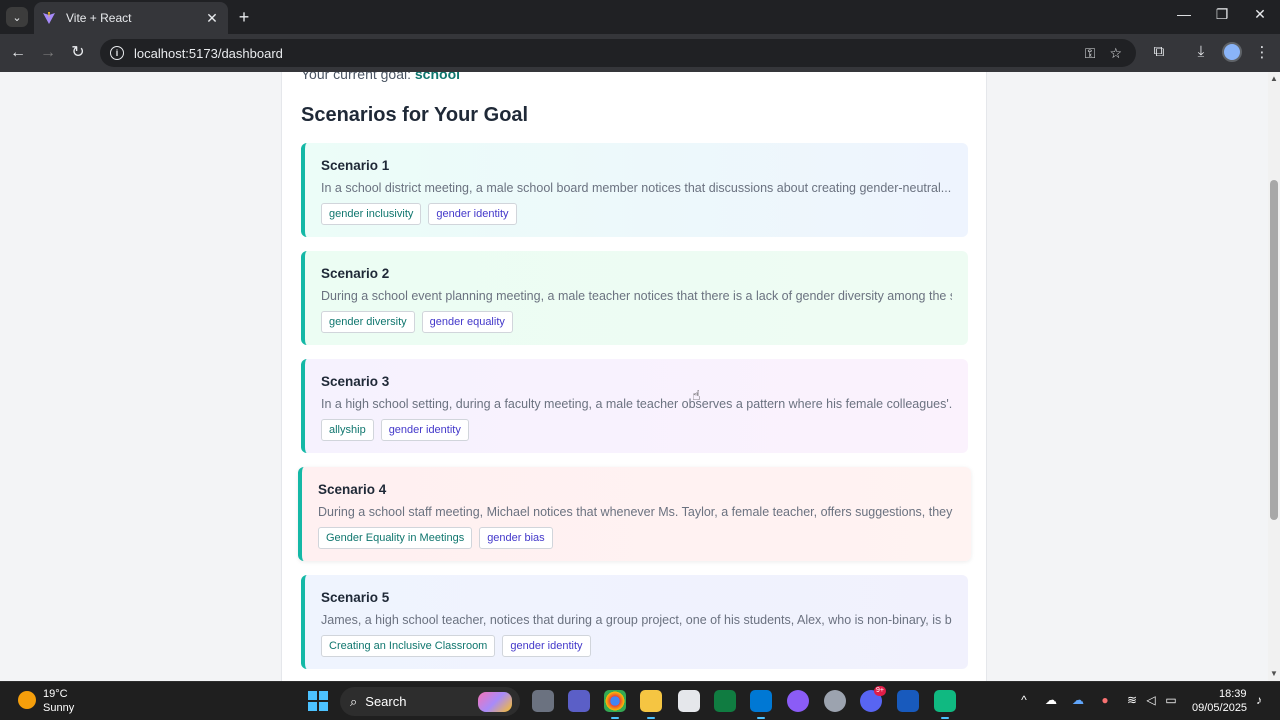  I want to click on extensions-icon: ⧉, so click(1159, 51).